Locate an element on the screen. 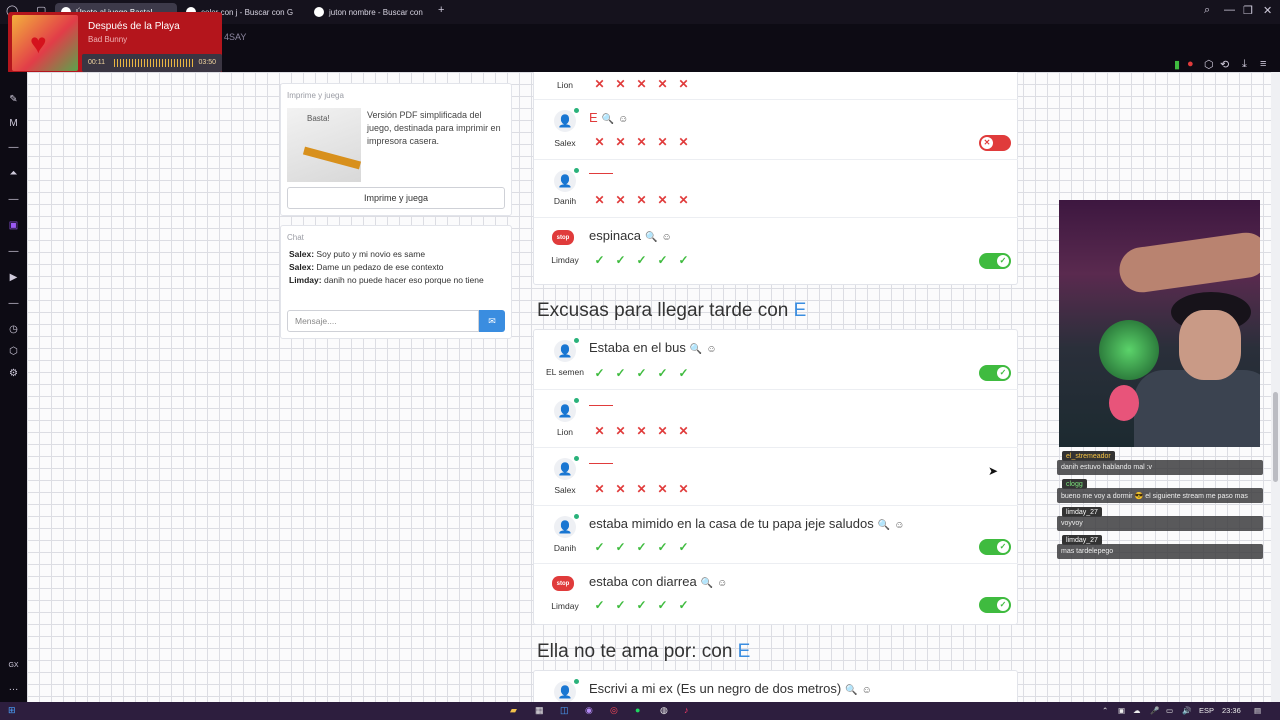 The height and width of the screenshot is (720, 1280). outlook-icon: ◫ is located at coordinates (564, 710).